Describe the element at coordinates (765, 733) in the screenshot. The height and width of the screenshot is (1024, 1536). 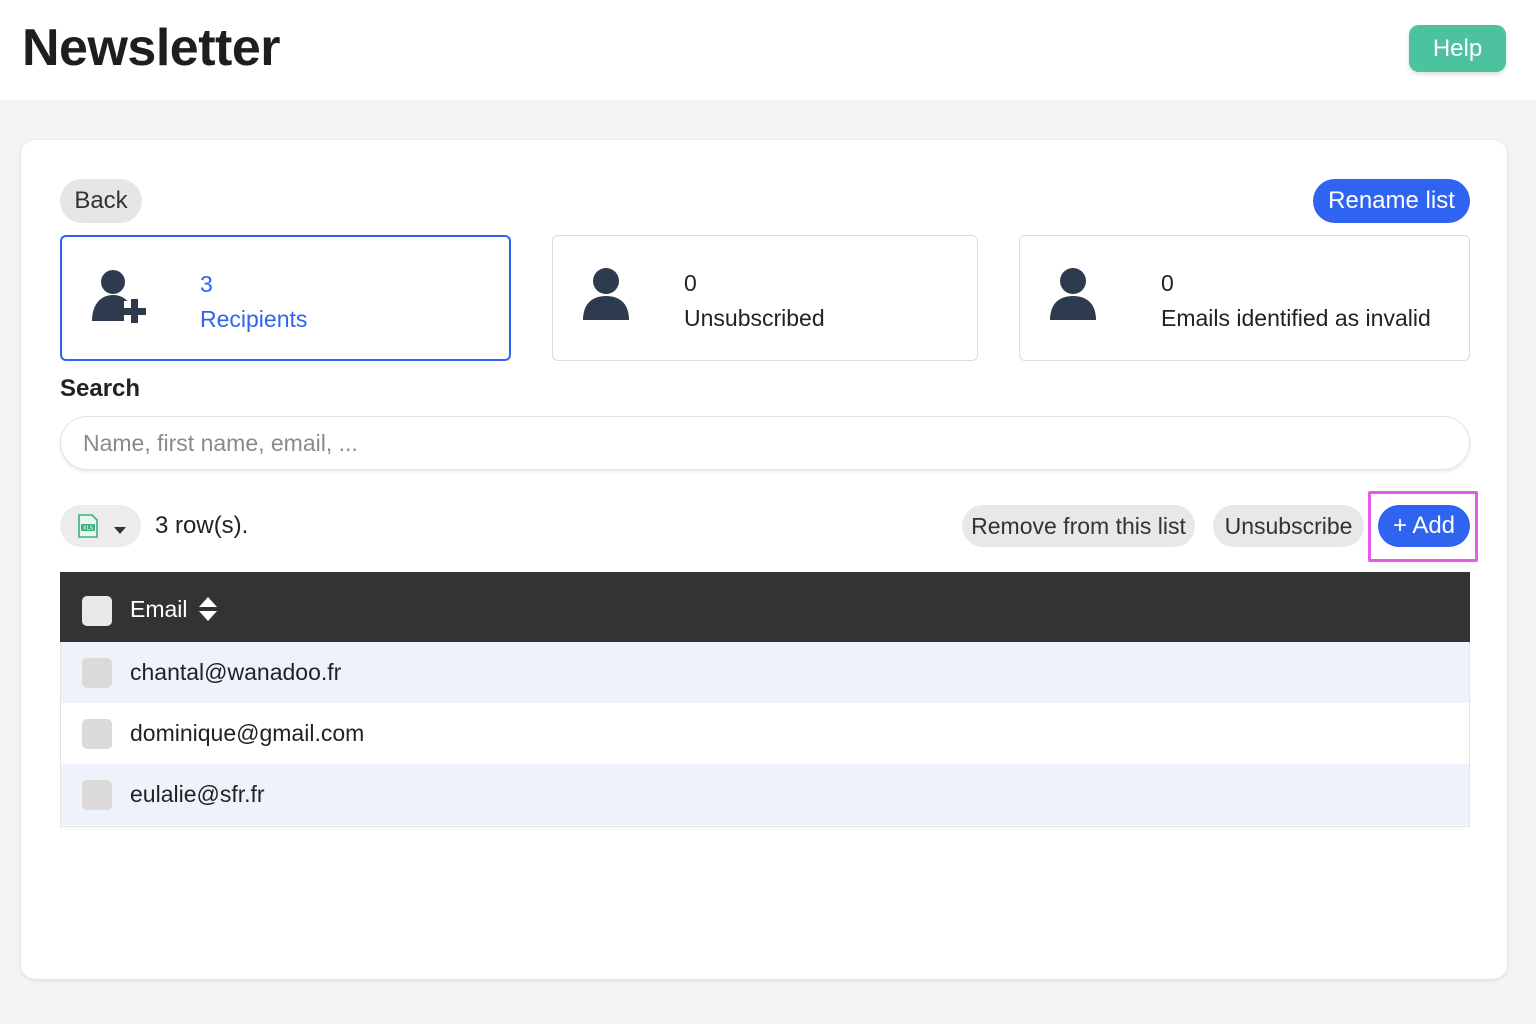
I see `table-row: dominique@gmail.com` at that location.